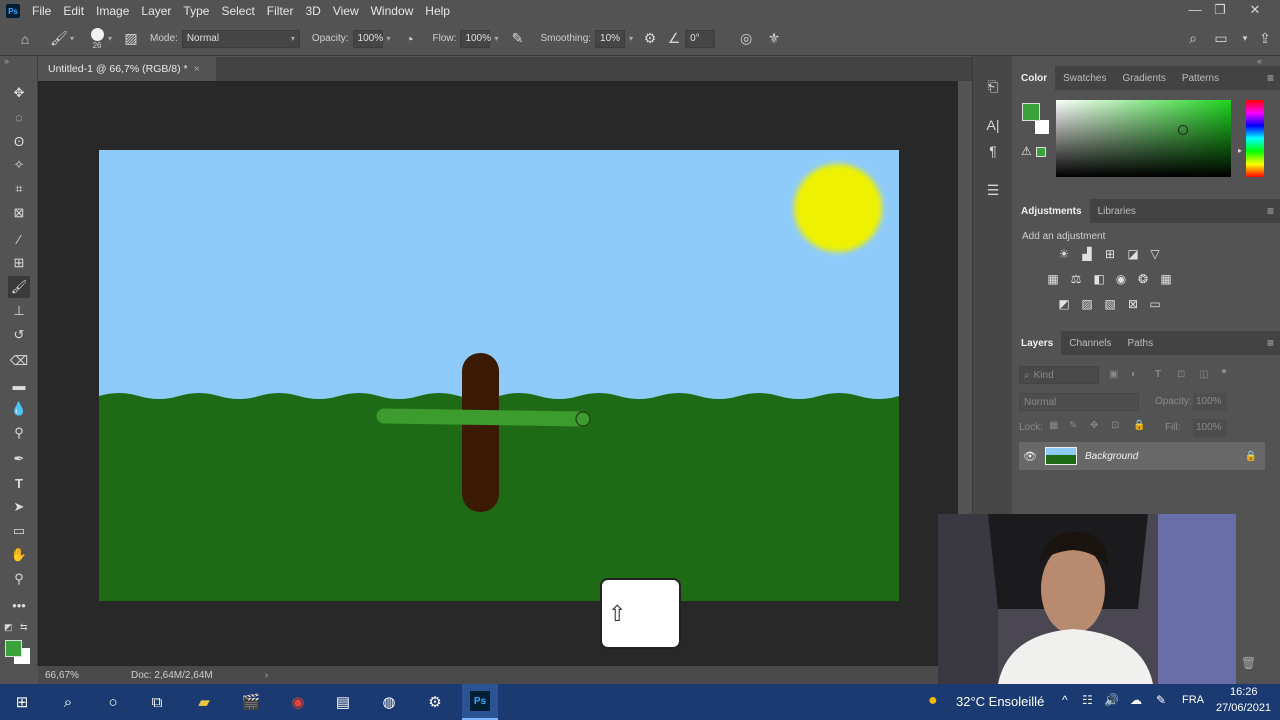  What do you see at coordinates (19, 605) in the screenshot?
I see `more-tools-icon: •••` at bounding box center [19, 605].